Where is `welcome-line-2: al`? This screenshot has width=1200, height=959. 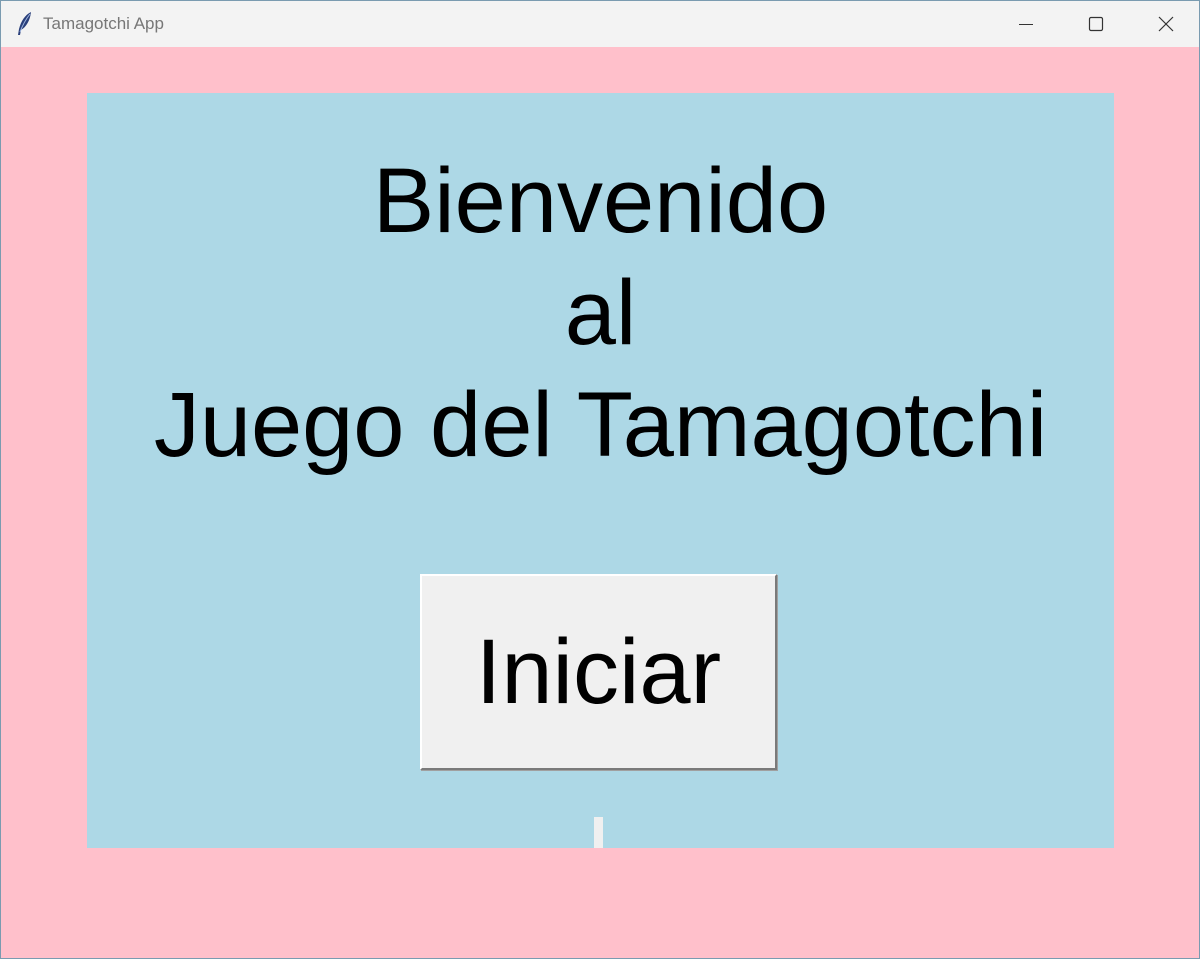 welcome-line-2: al is located at coordinates (600, 313).